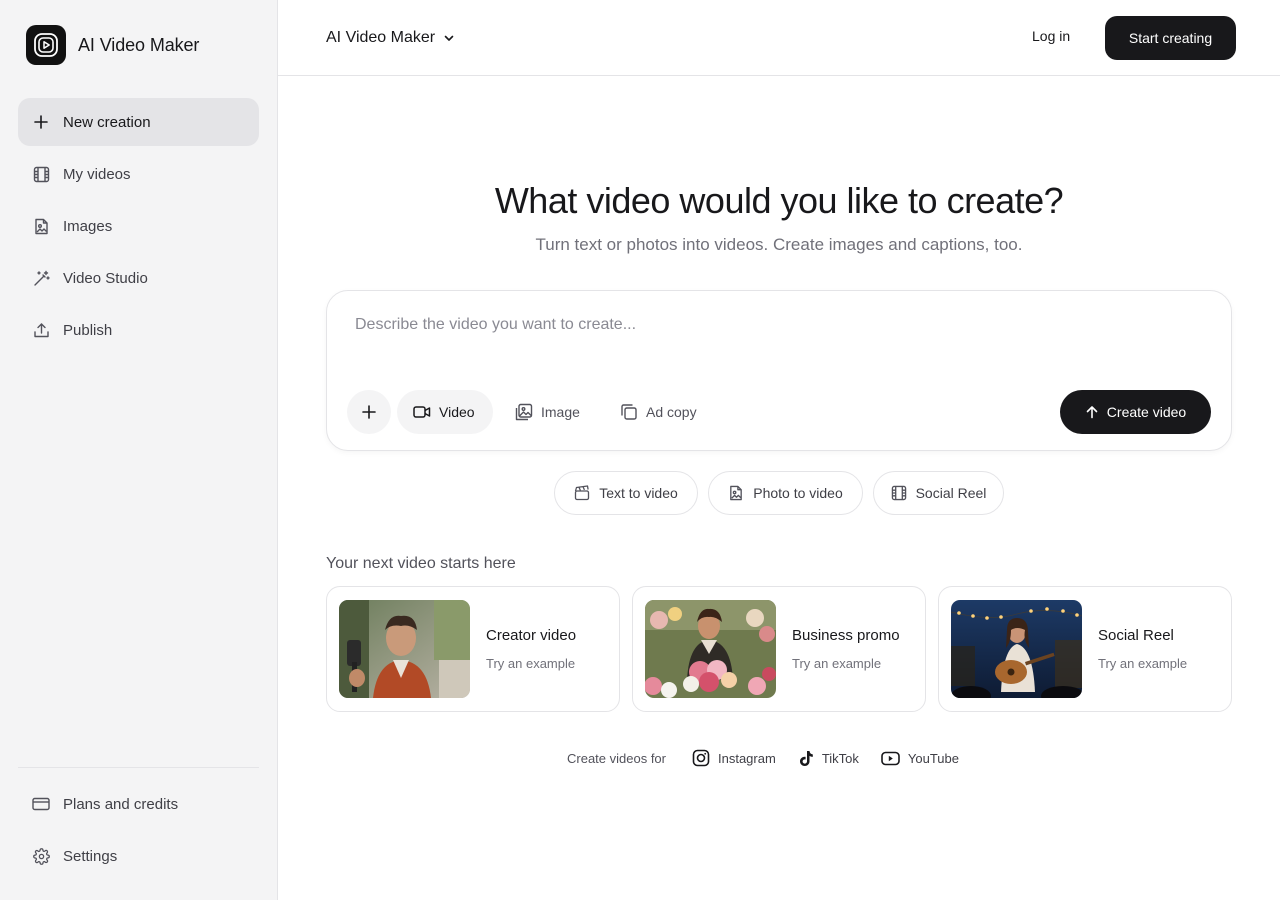 This screenshot has height=900, width=1280. What do you see at coordinates (422, 412) in the screenshot?
I see `video-camera-icon` at bounding box center [422, 412].